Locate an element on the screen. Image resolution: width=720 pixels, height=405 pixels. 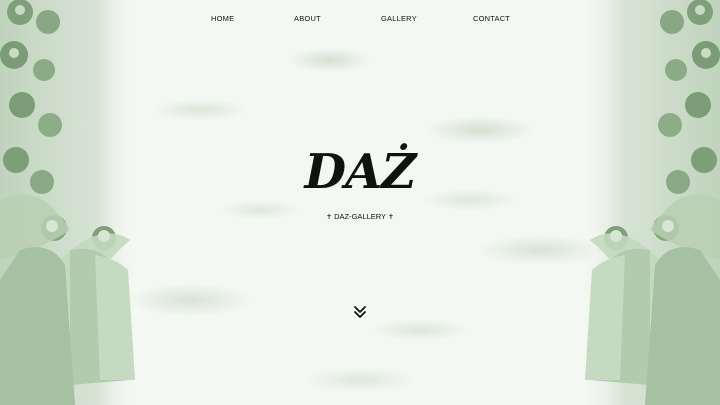
nav-link-contact: CONTACT is located at coordinates (491, 18).